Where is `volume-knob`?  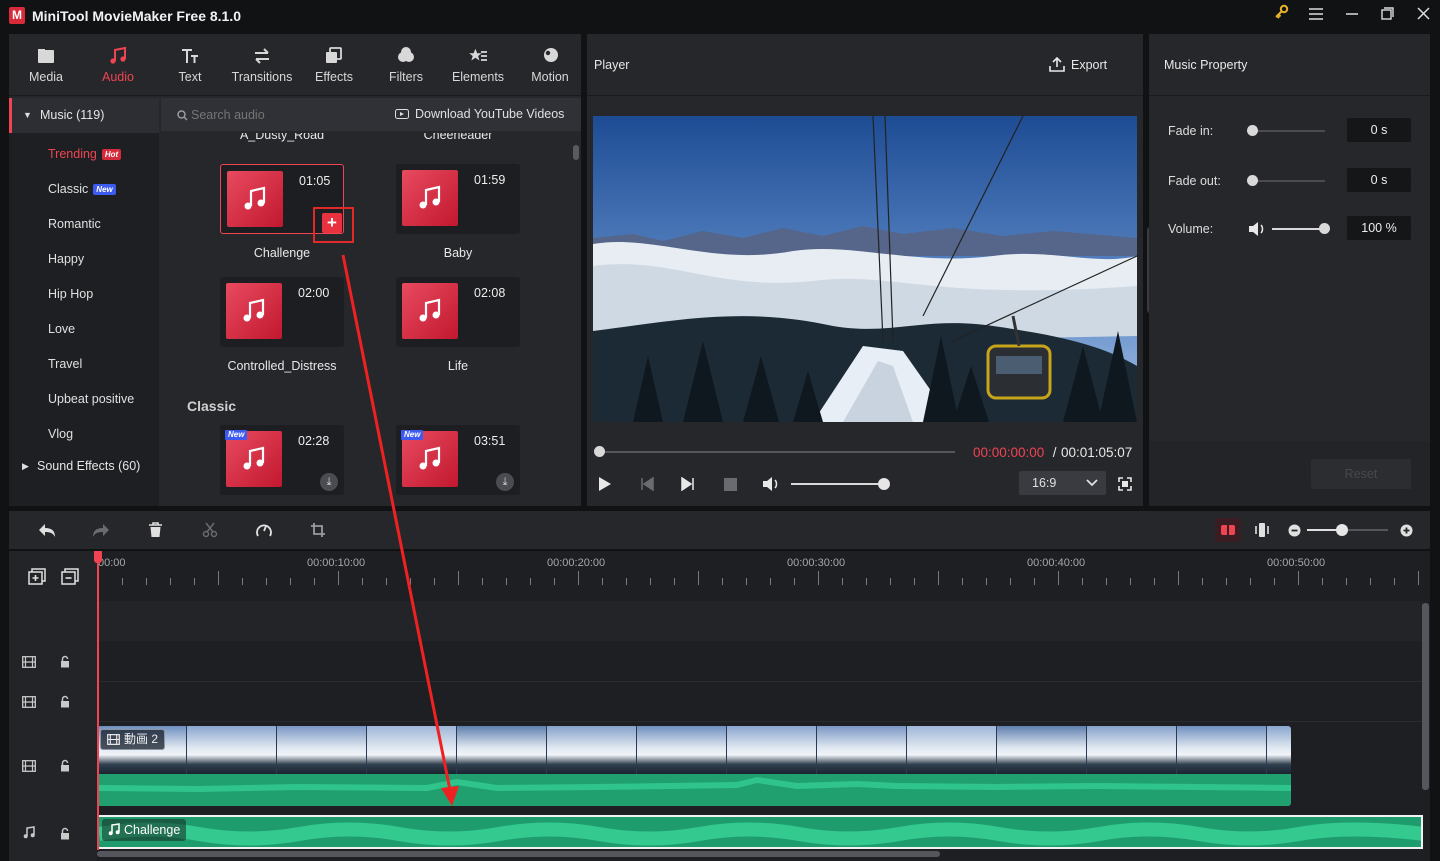 volume-knob is located at coordinates (1324, 228).